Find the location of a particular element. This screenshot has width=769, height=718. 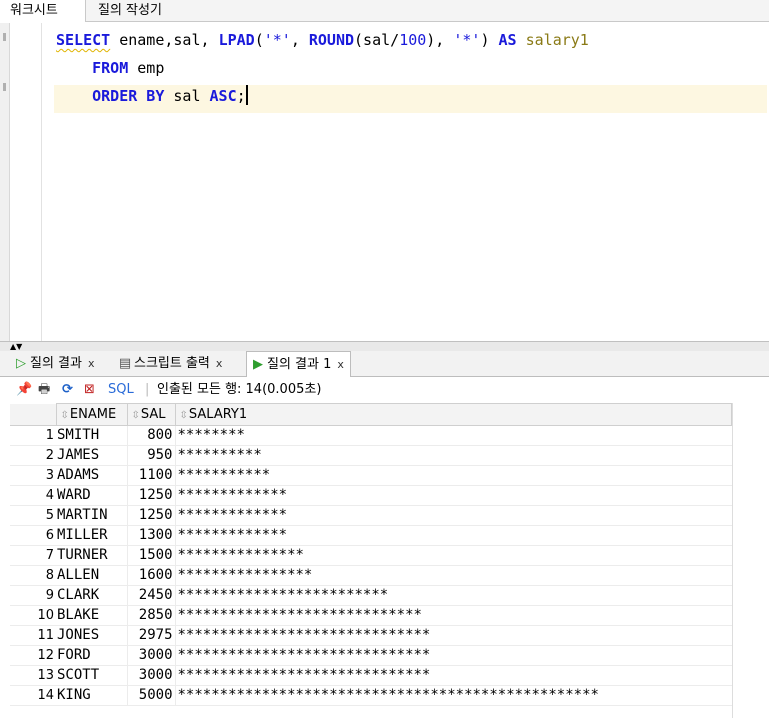

tab-query-result: ▷ 질의 결과 x is located at coordinates (52, 364).